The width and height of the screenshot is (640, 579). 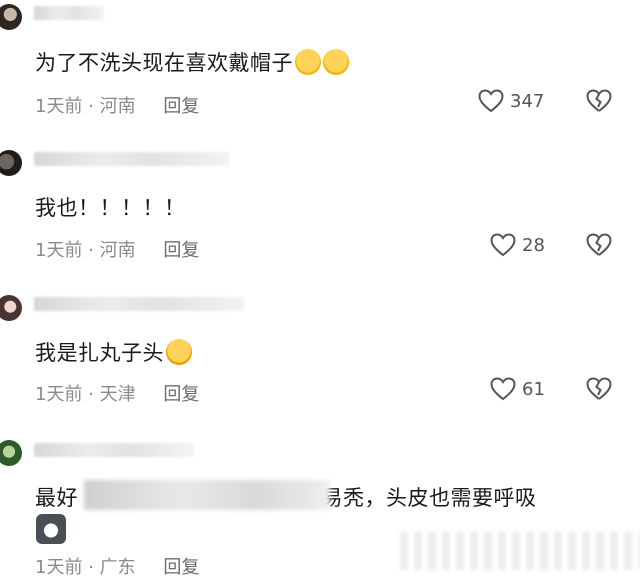 I want to click on husky-dog-icon, so click(x=51, y=529).